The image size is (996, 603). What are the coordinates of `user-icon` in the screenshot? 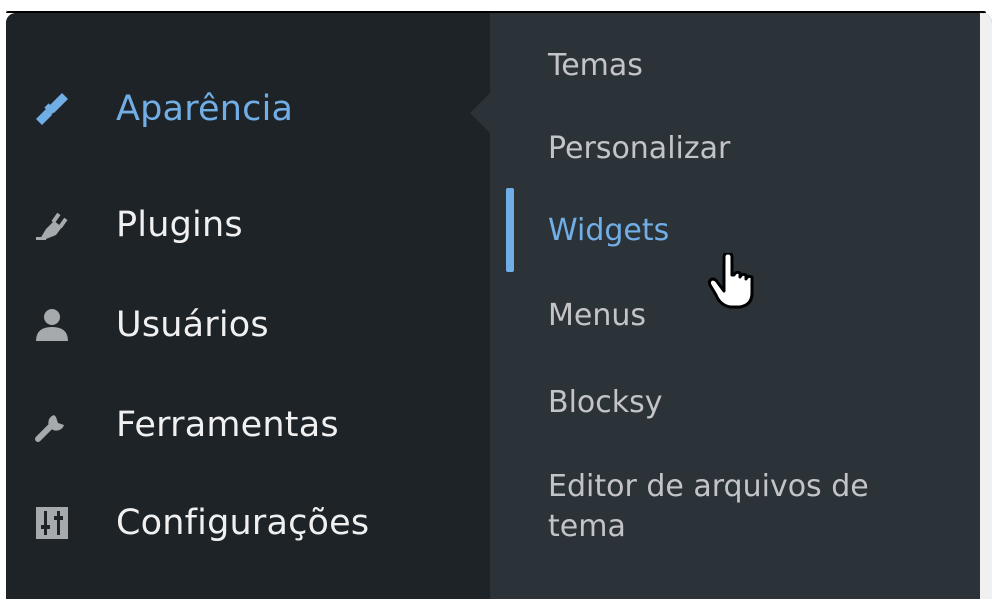 It's located at (52, 325).